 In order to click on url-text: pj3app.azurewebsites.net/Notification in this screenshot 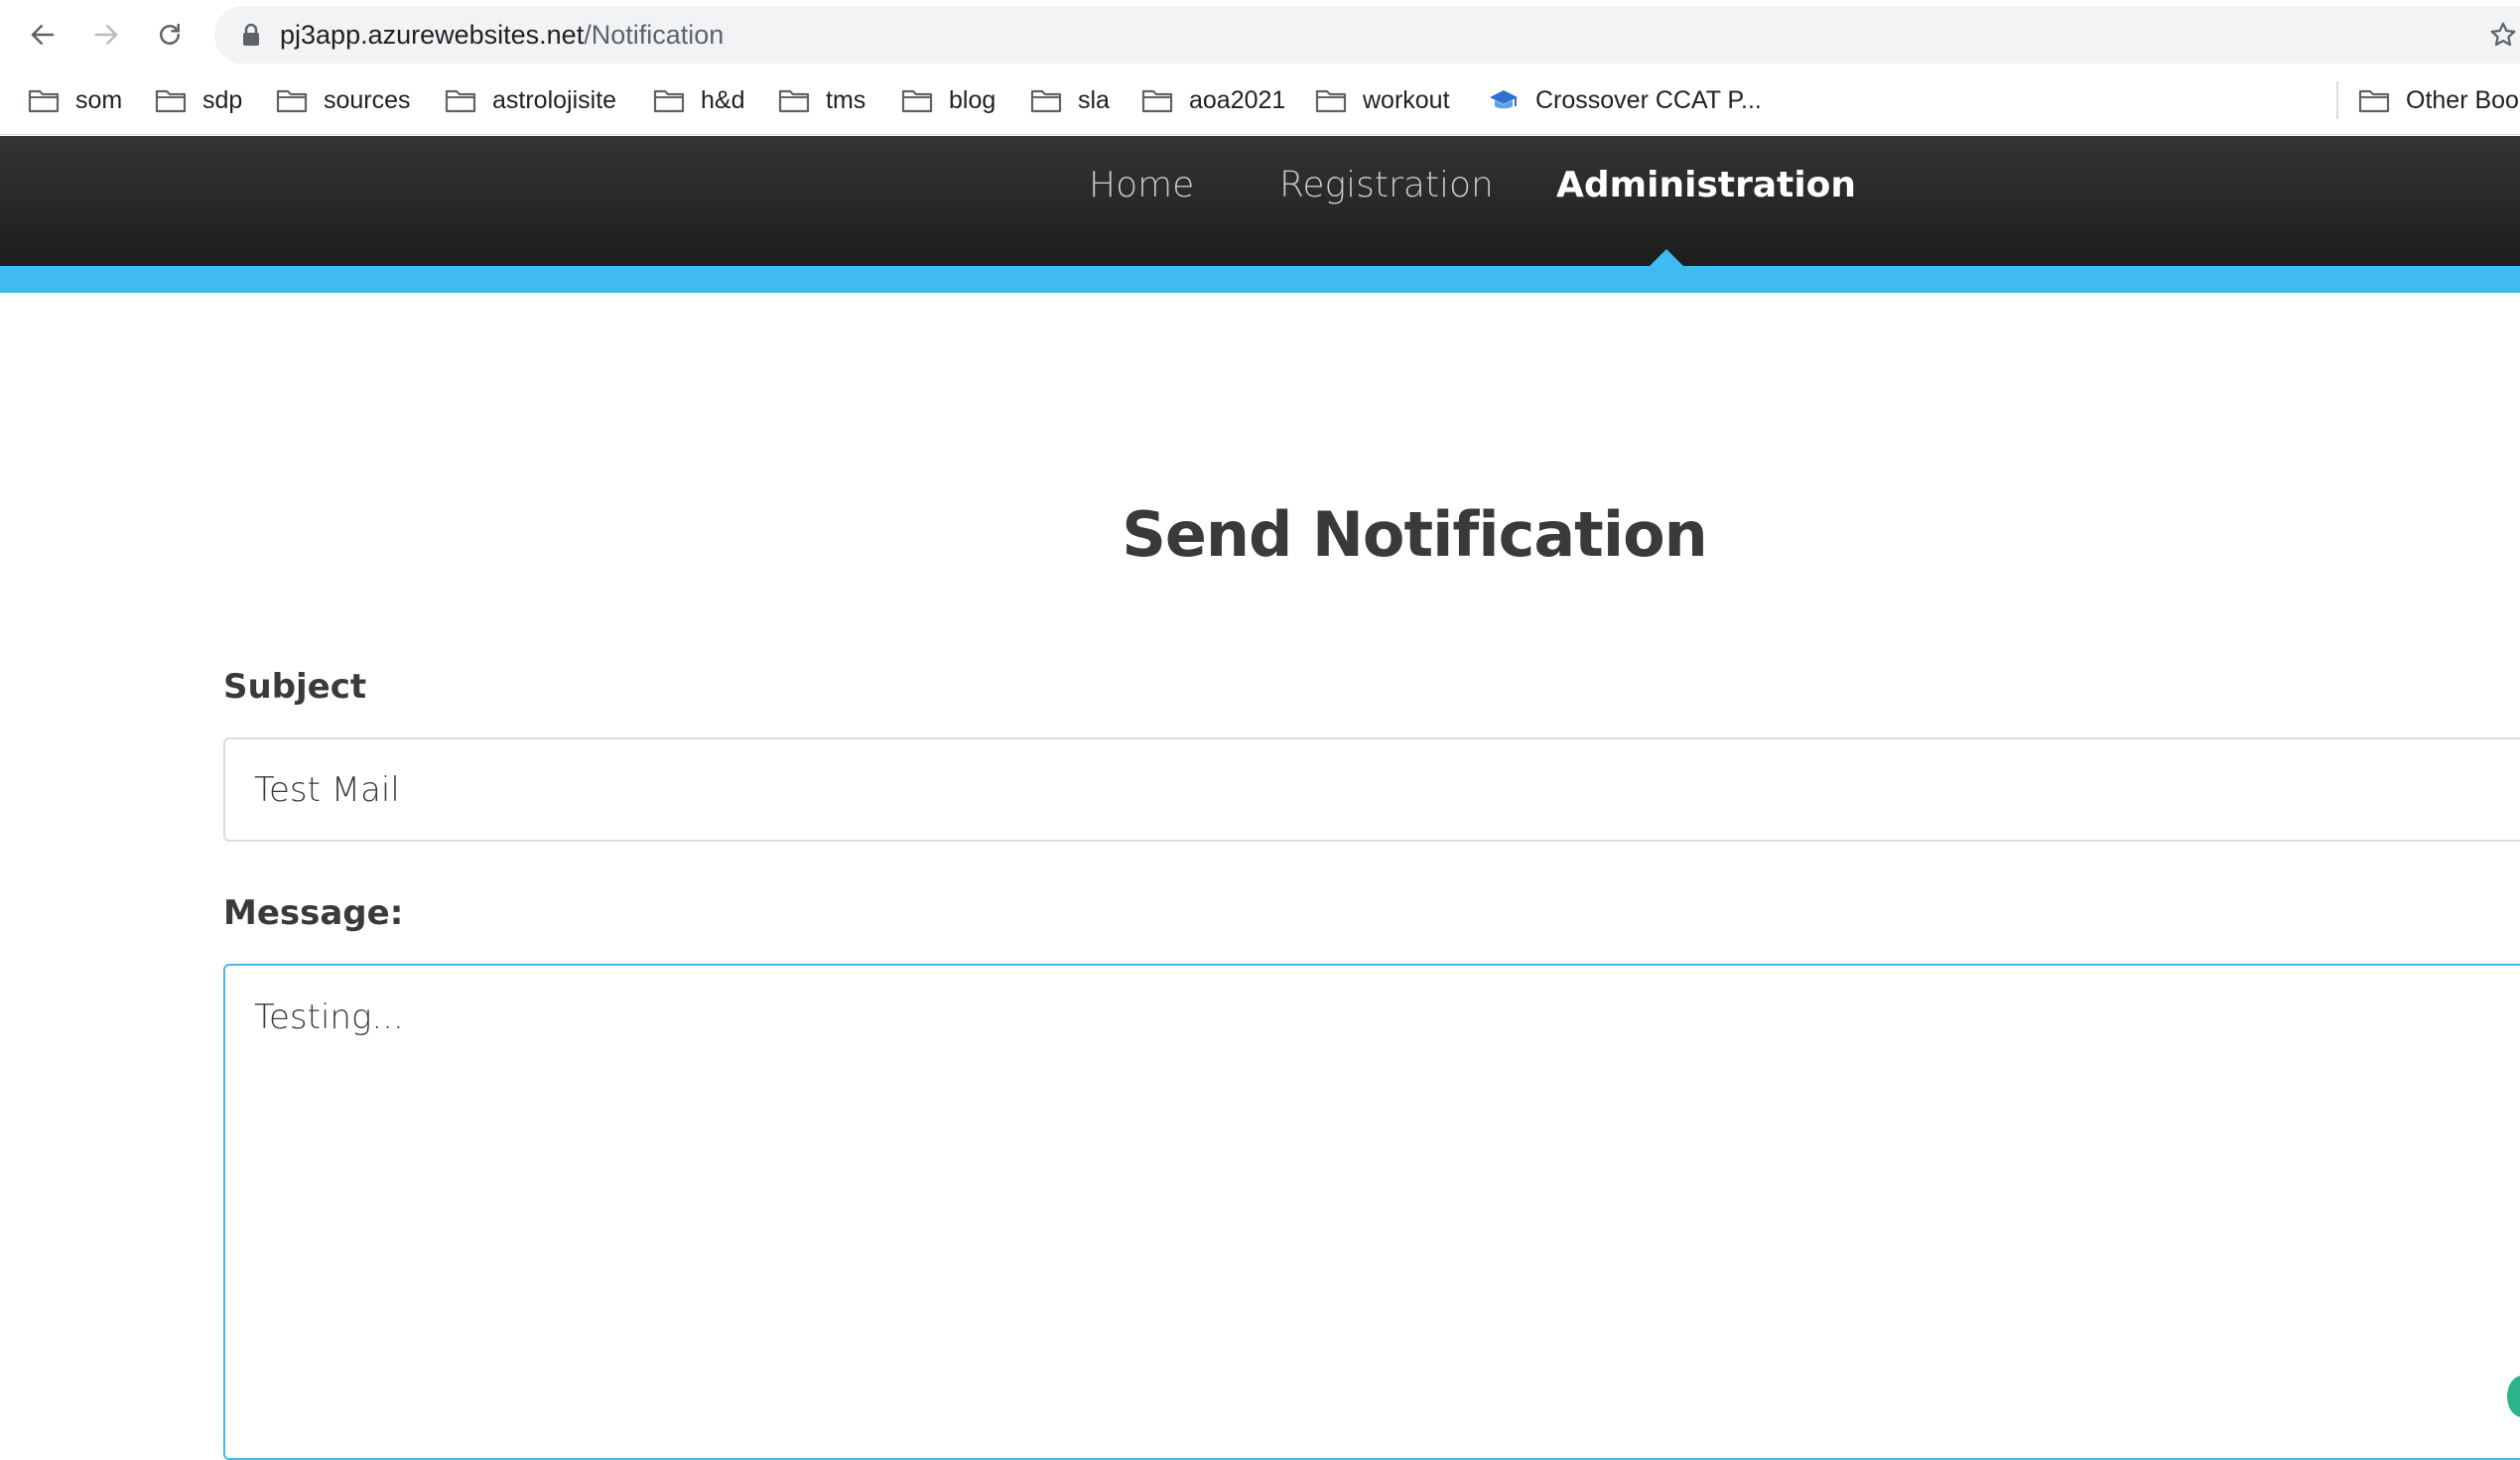, I will do `click(502, 35)`.